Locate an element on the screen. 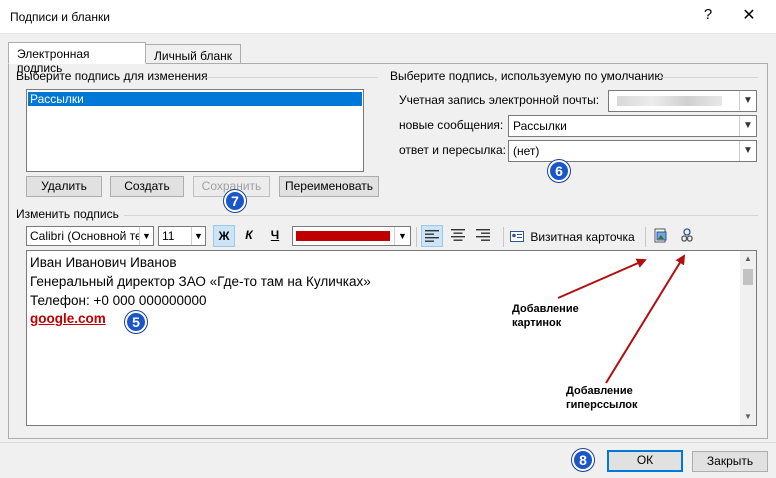  step-badge-7: 7 is located at coordinates (235, 201).